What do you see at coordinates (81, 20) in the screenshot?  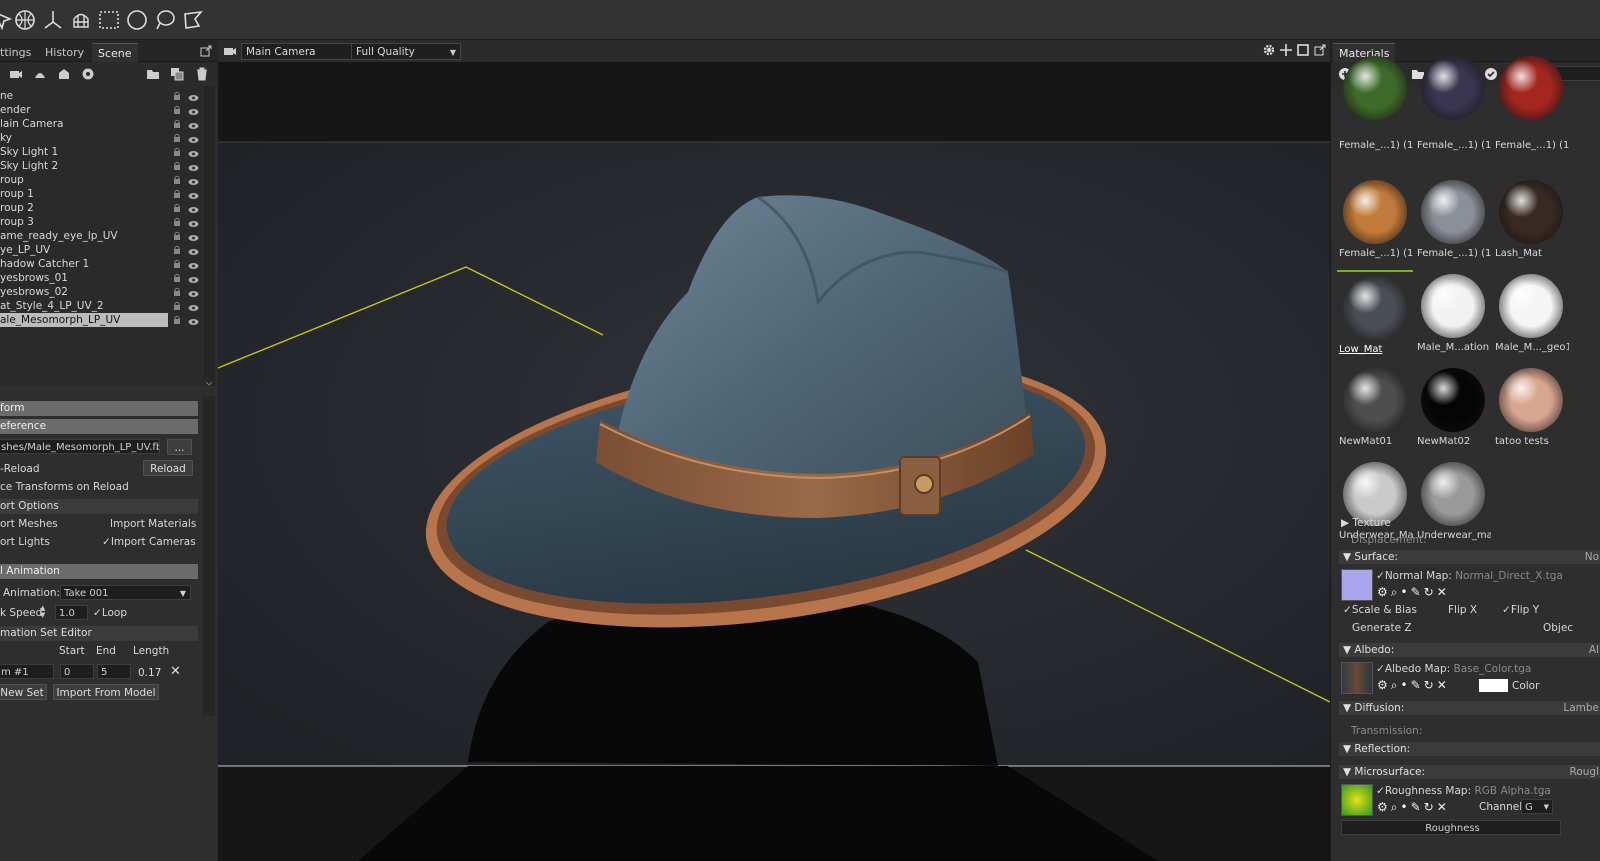 I see `mesh-select-tool-icon` at bounding box center [81, 20].